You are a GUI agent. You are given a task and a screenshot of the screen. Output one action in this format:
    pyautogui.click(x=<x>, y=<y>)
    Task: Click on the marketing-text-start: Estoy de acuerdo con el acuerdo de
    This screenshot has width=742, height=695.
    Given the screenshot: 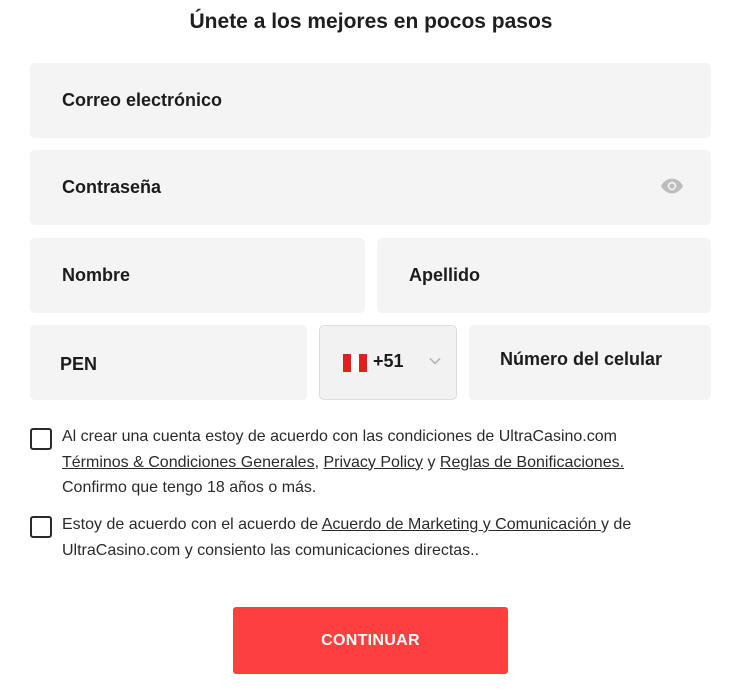 What is the action you would take?
    pyautogui.click(x=192, y=524)
    